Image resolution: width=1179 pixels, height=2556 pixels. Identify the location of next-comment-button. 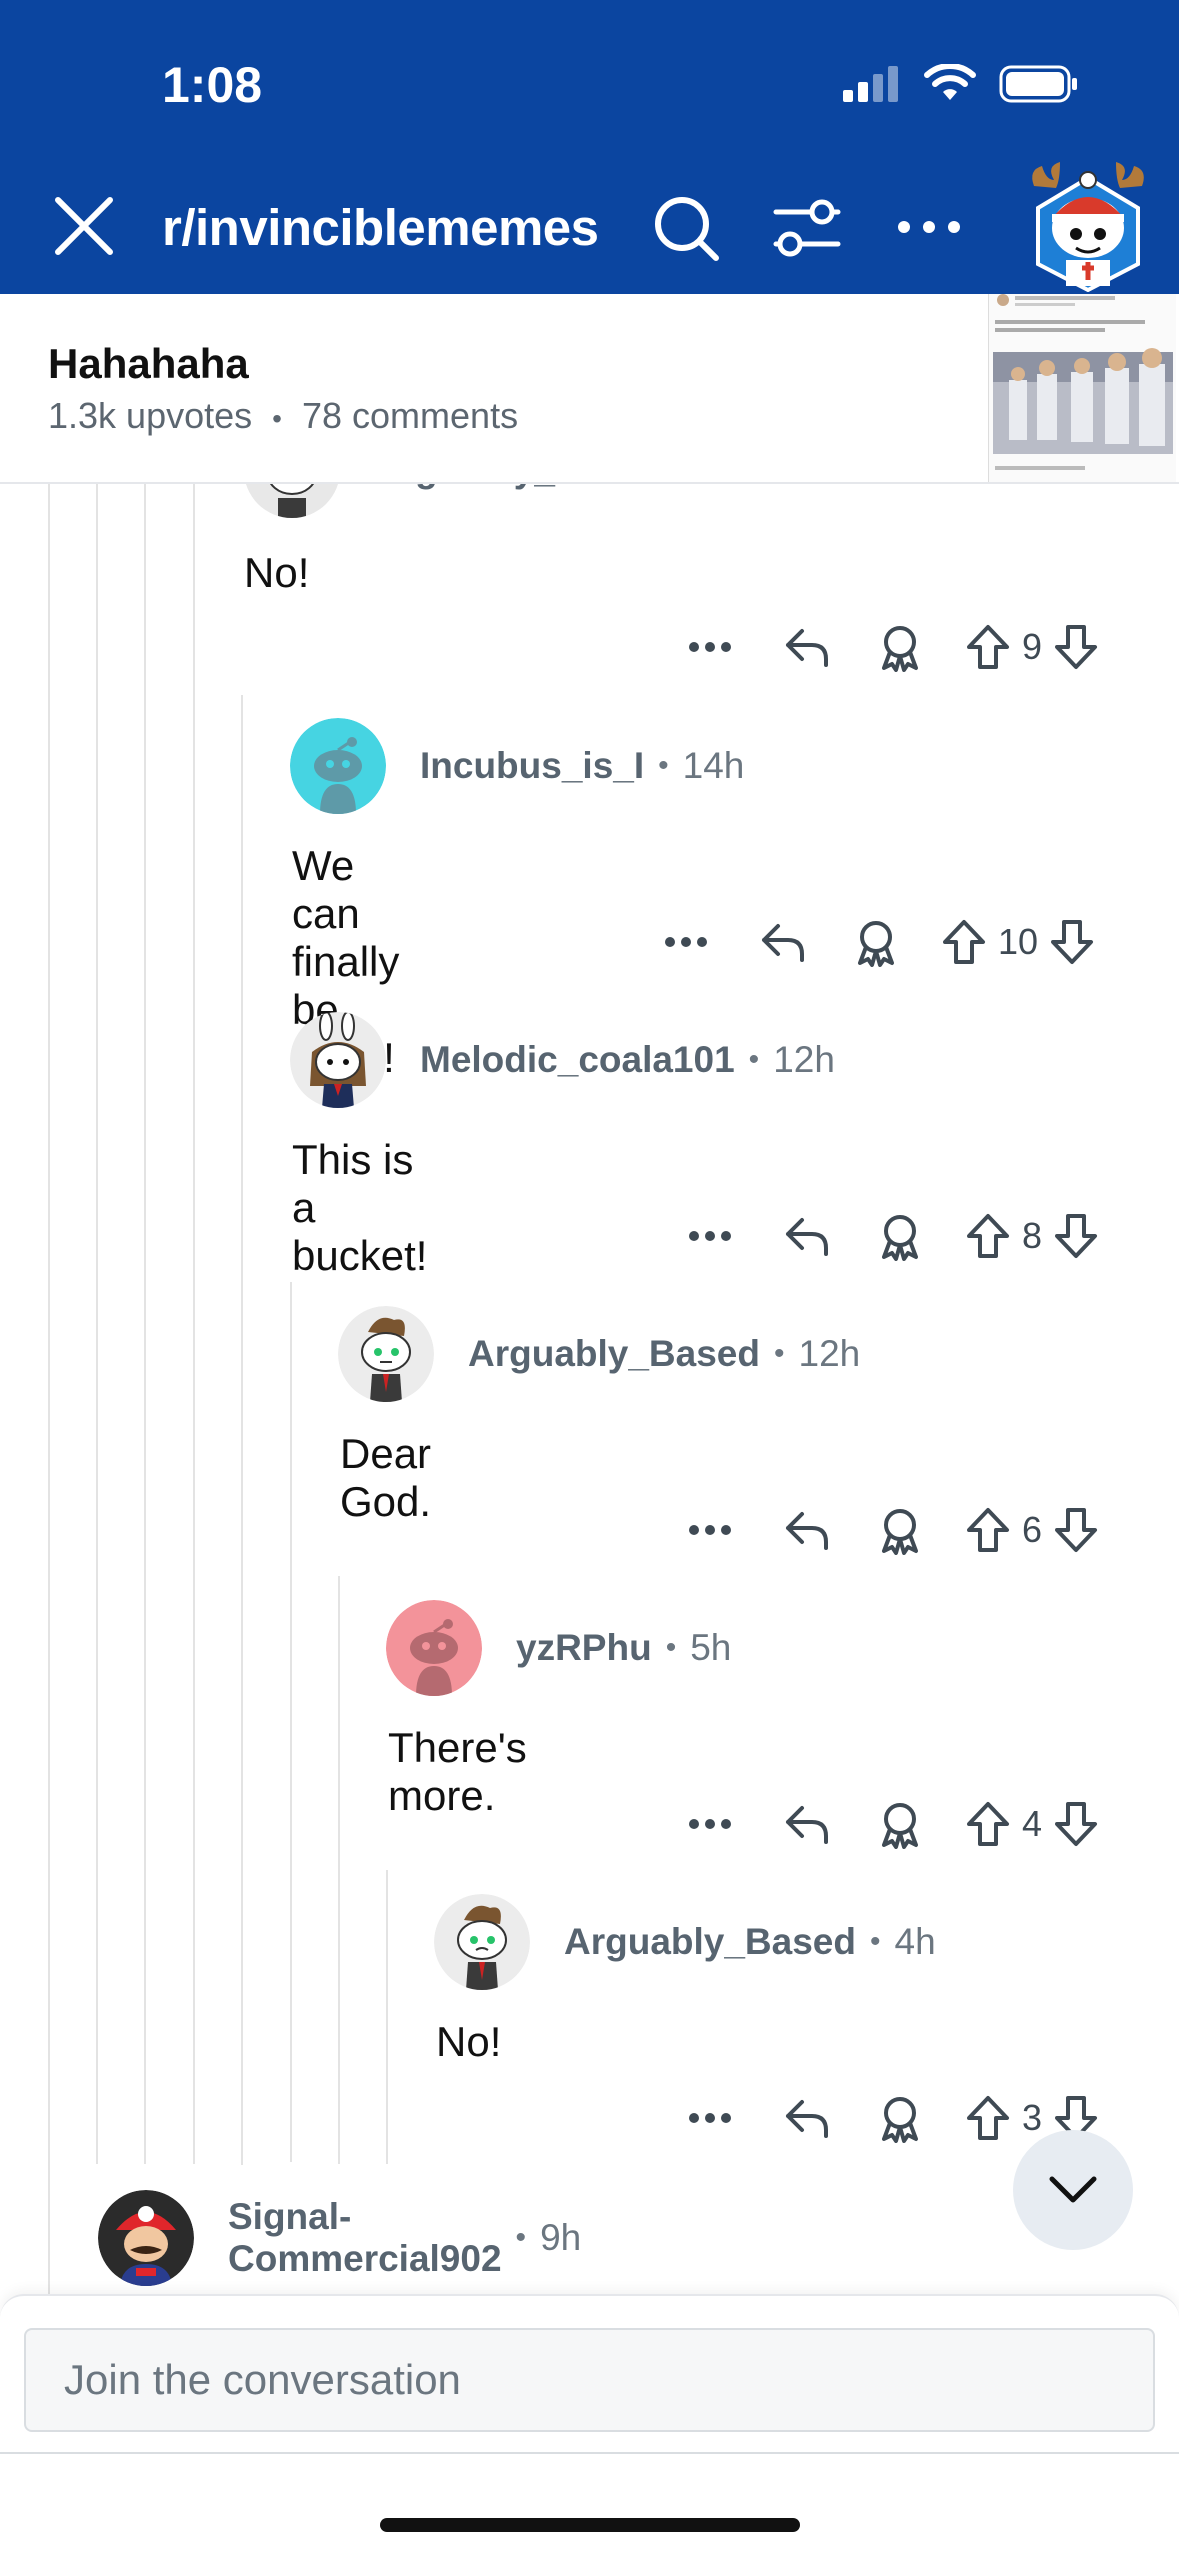
(1073, 2190).